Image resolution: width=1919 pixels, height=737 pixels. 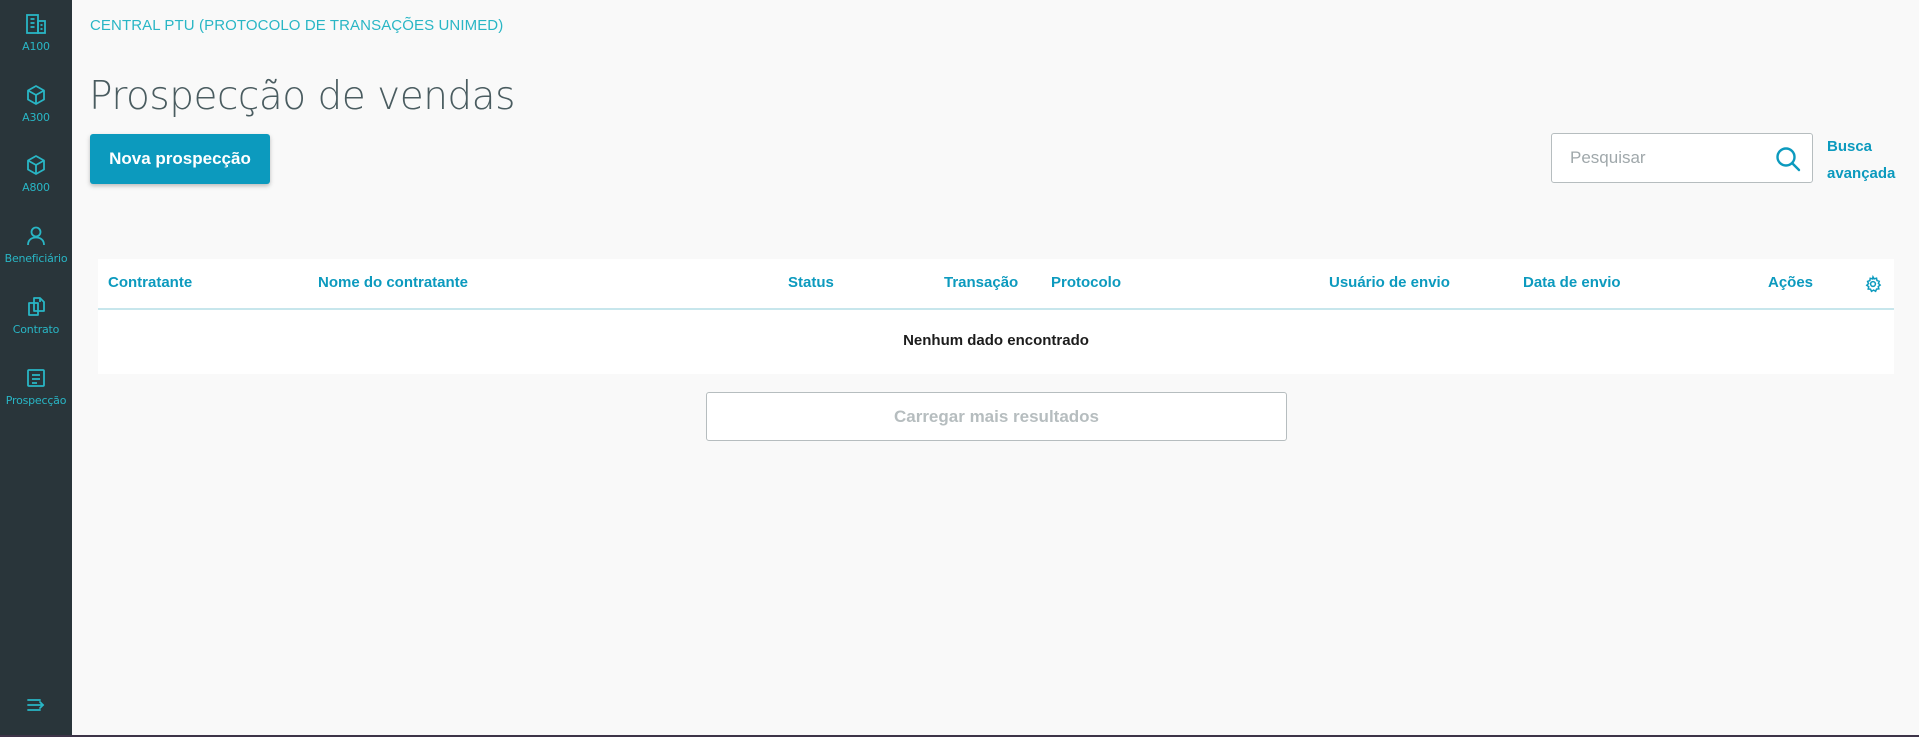 I want to click on sidebar-item-label: A100, so click(x=36, y=46).